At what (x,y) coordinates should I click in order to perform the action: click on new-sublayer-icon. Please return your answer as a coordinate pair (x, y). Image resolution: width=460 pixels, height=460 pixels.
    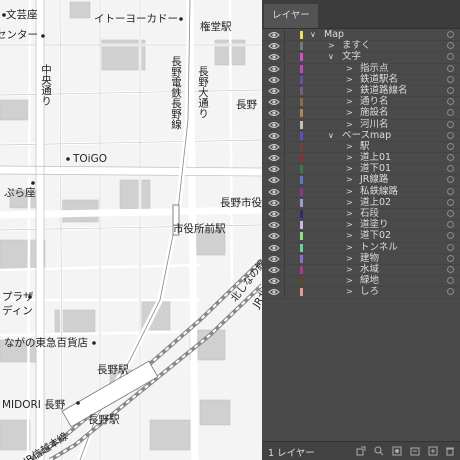
    Looking at the image, I should click on (415, 451).